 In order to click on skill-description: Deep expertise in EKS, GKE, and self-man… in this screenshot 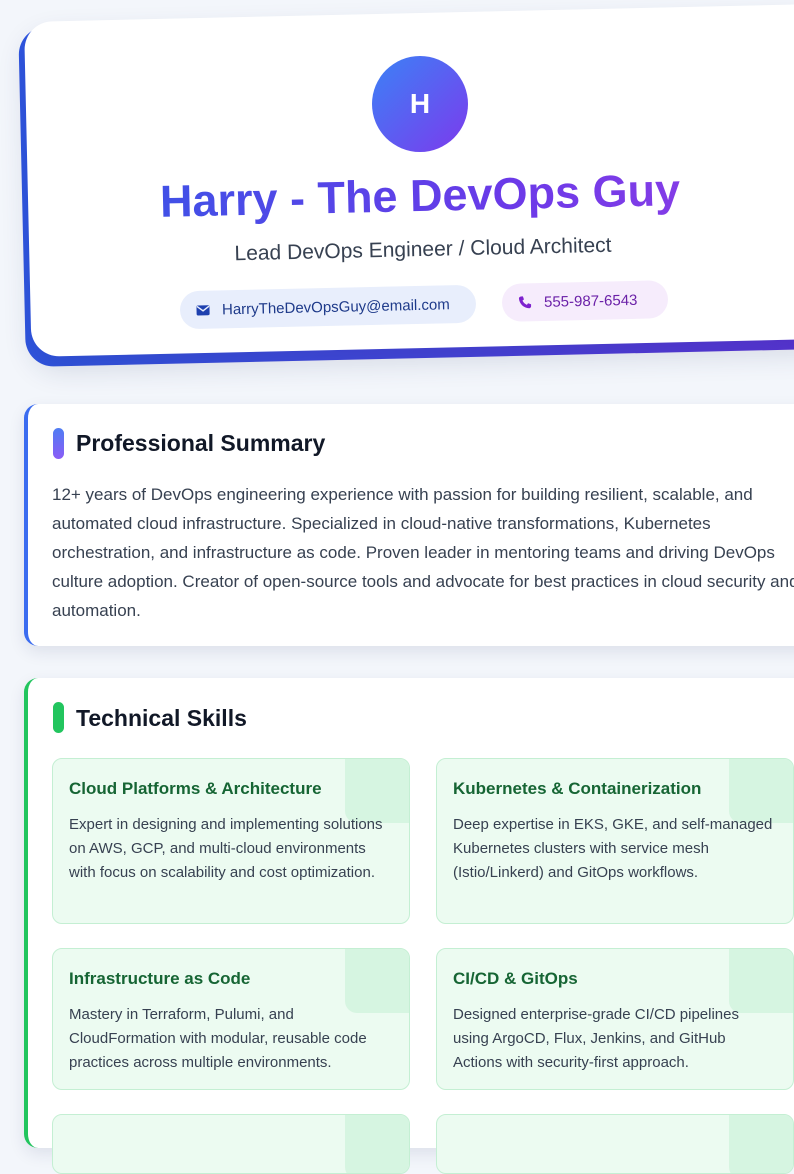, I will do `click(613, 848)`.